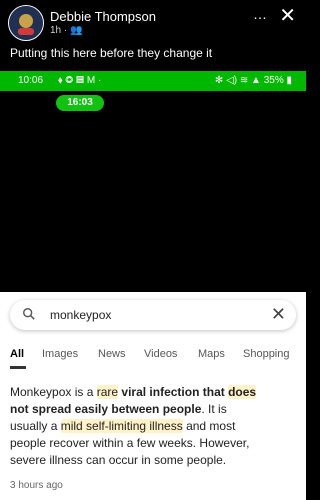 The width and height of the screenshot is (320, 500). Describe the element at coordinates (153, 81) in the screenshot. I see `status-bar: 10:06 ⬧ ◎ ▤ M · ✻ ◁) ≋ ▲ 35% ▮` at that location.